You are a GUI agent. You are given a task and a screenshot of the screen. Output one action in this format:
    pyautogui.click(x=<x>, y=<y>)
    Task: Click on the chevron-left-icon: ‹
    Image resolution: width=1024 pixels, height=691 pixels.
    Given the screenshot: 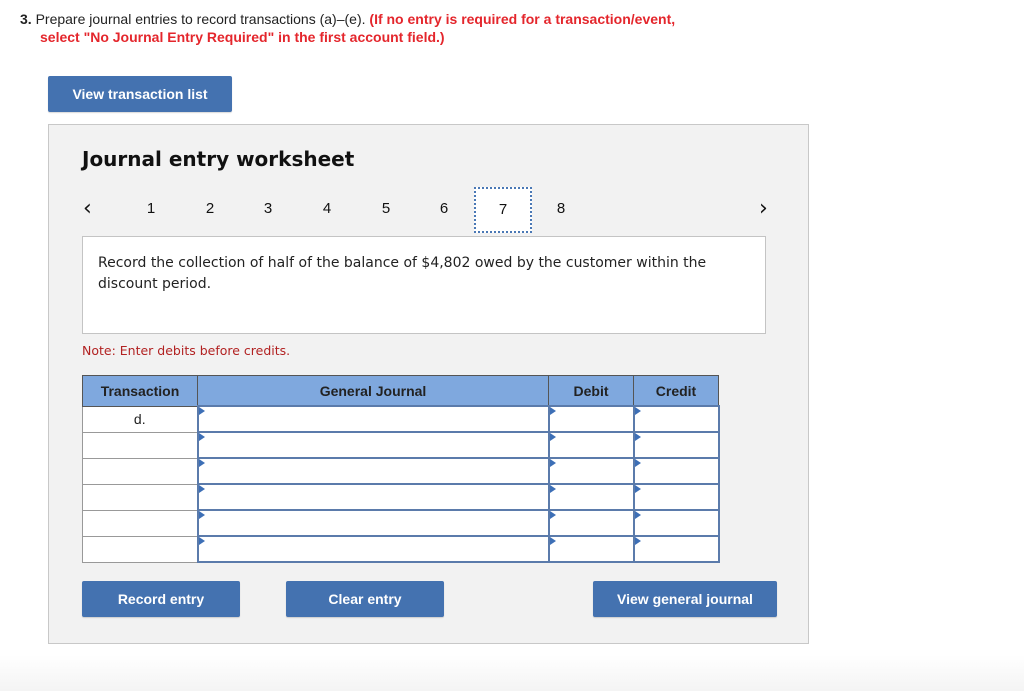 What is the action you would take?
    pyautogui.click(x=87, y=209)
    